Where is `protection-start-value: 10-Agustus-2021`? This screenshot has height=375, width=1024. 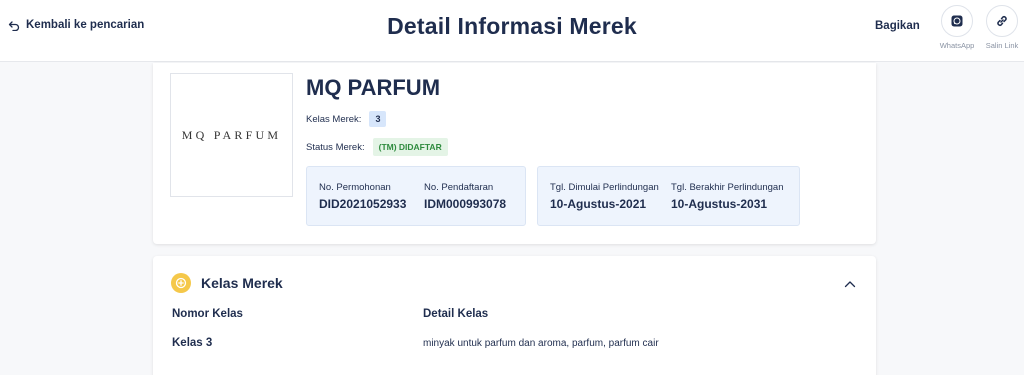 protection-start-value: 10-Agustus-2021 is located at coordinates (598, 204).